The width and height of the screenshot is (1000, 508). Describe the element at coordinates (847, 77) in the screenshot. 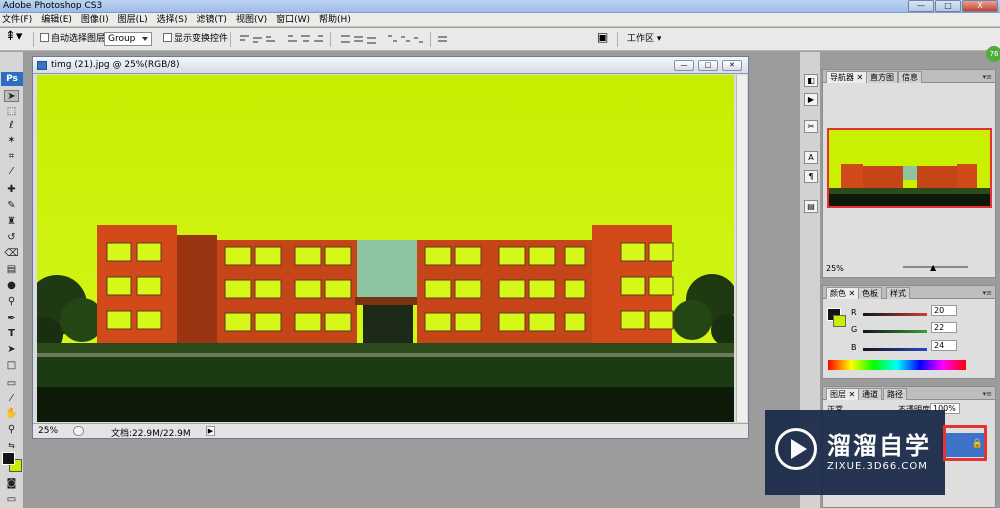

I see `tab-navigator: 导航器 ✕` at that location.